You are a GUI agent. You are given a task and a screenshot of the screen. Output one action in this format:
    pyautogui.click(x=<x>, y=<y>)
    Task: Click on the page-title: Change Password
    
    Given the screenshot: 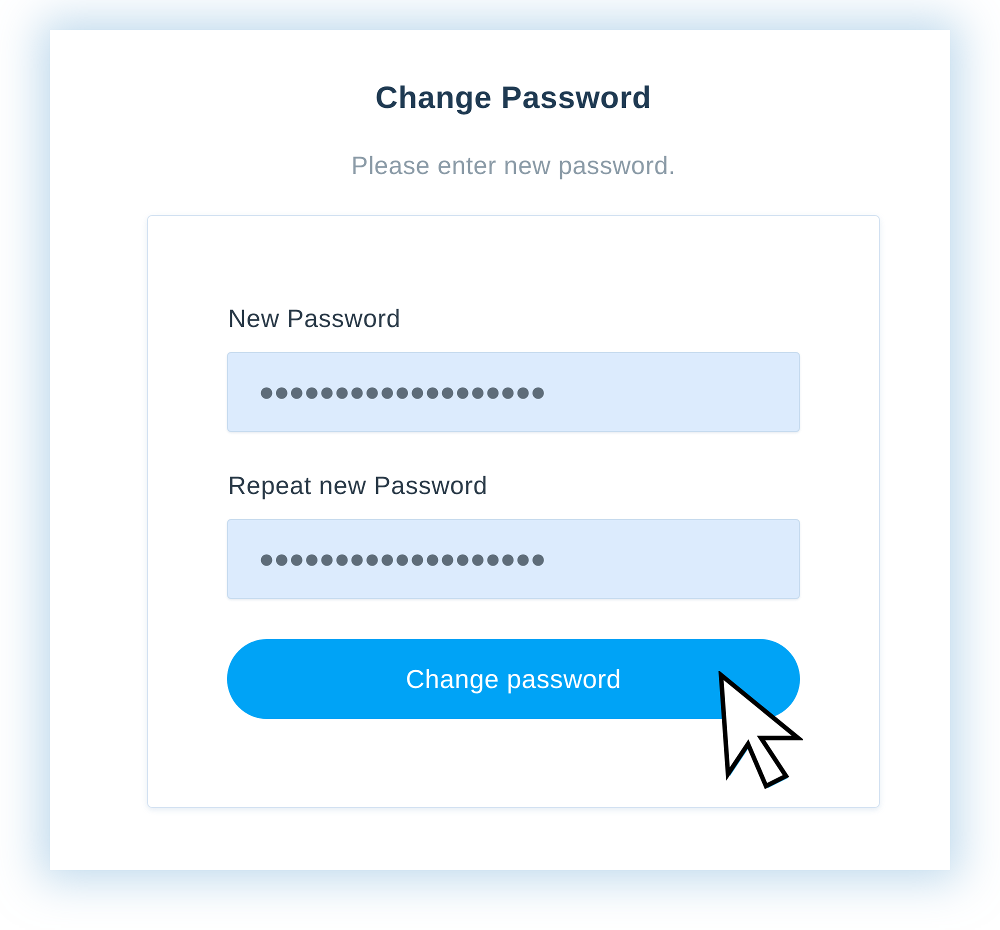 What is the action you would take?
    pyautogui.click(x=513, y=98)
    